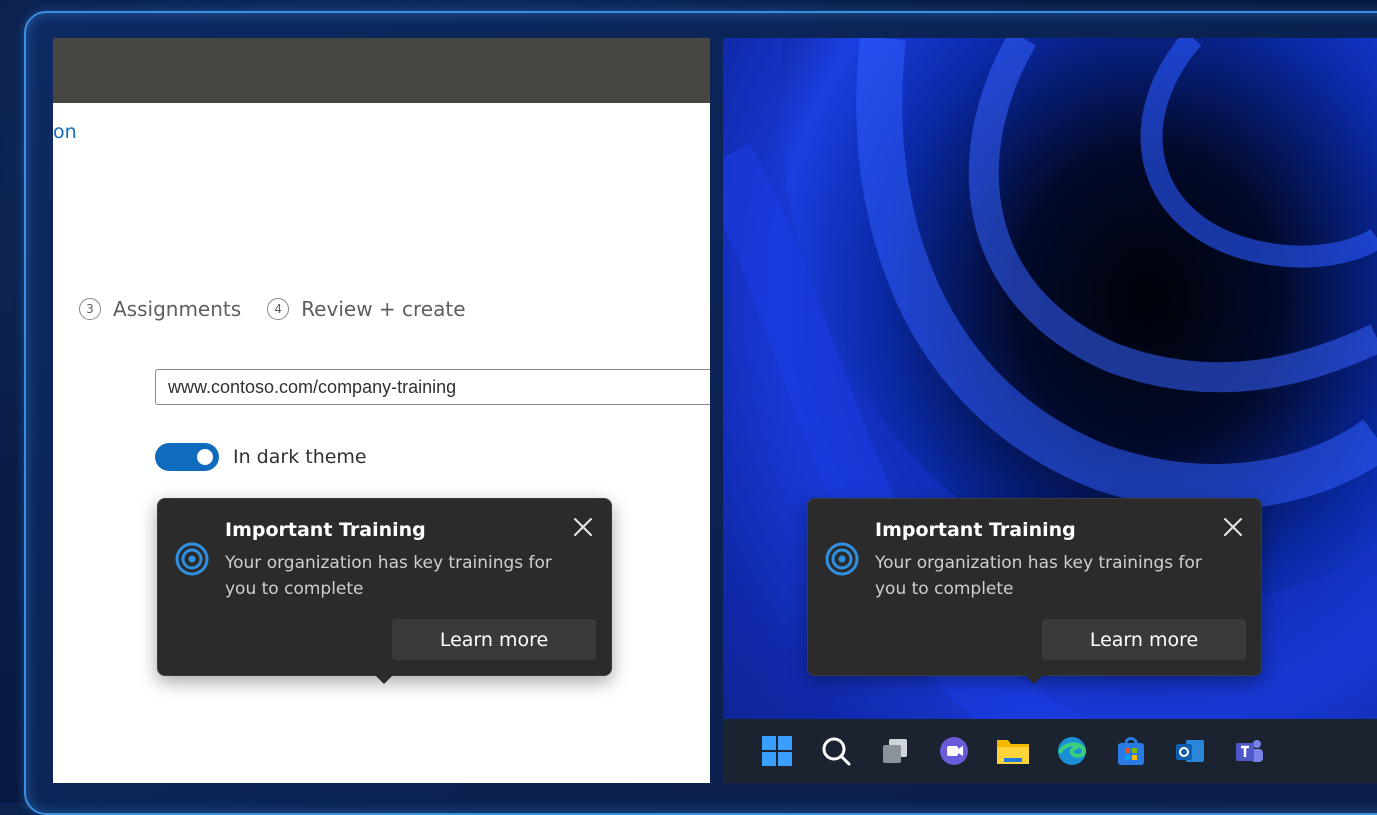 The height and width of the screenshot is (815, 1377). I want to click on toggle-knob, so click(205, 457).